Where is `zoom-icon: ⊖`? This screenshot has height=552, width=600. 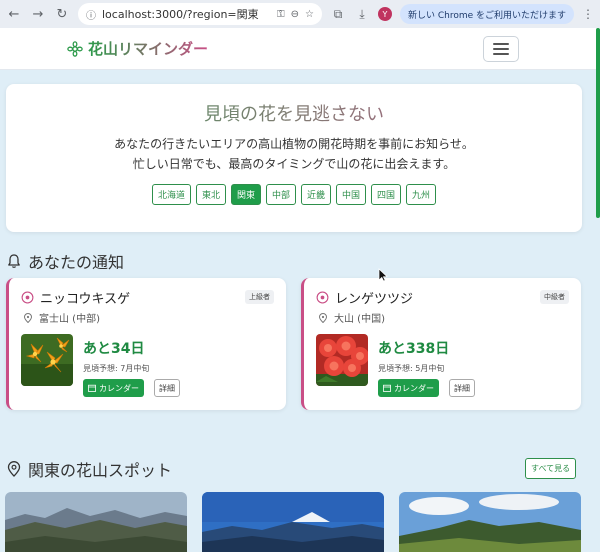 zoom-icon: ⊖ is located at coordinates (295, 14).